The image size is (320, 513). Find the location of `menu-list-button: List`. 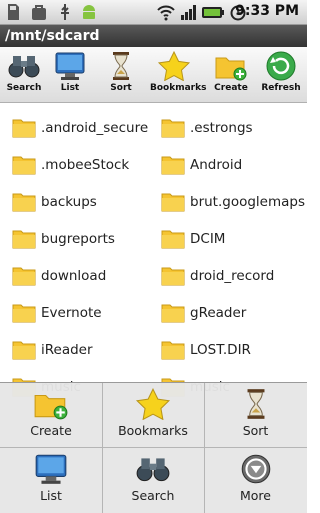

menu-list-button: List is located at coordinates (51, 480).